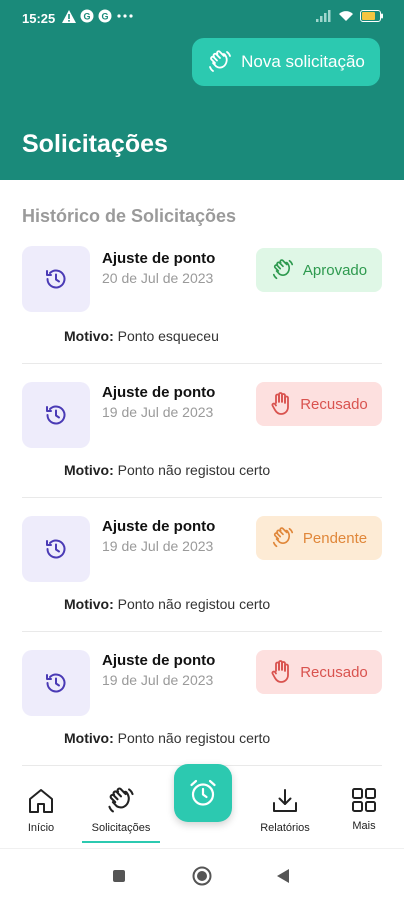 The height and width of the screenshot is (901, 404). Describe the element at coordinates (303, 61) in the screenshot. I see `new-request-label: Nova solicitação` at that location.